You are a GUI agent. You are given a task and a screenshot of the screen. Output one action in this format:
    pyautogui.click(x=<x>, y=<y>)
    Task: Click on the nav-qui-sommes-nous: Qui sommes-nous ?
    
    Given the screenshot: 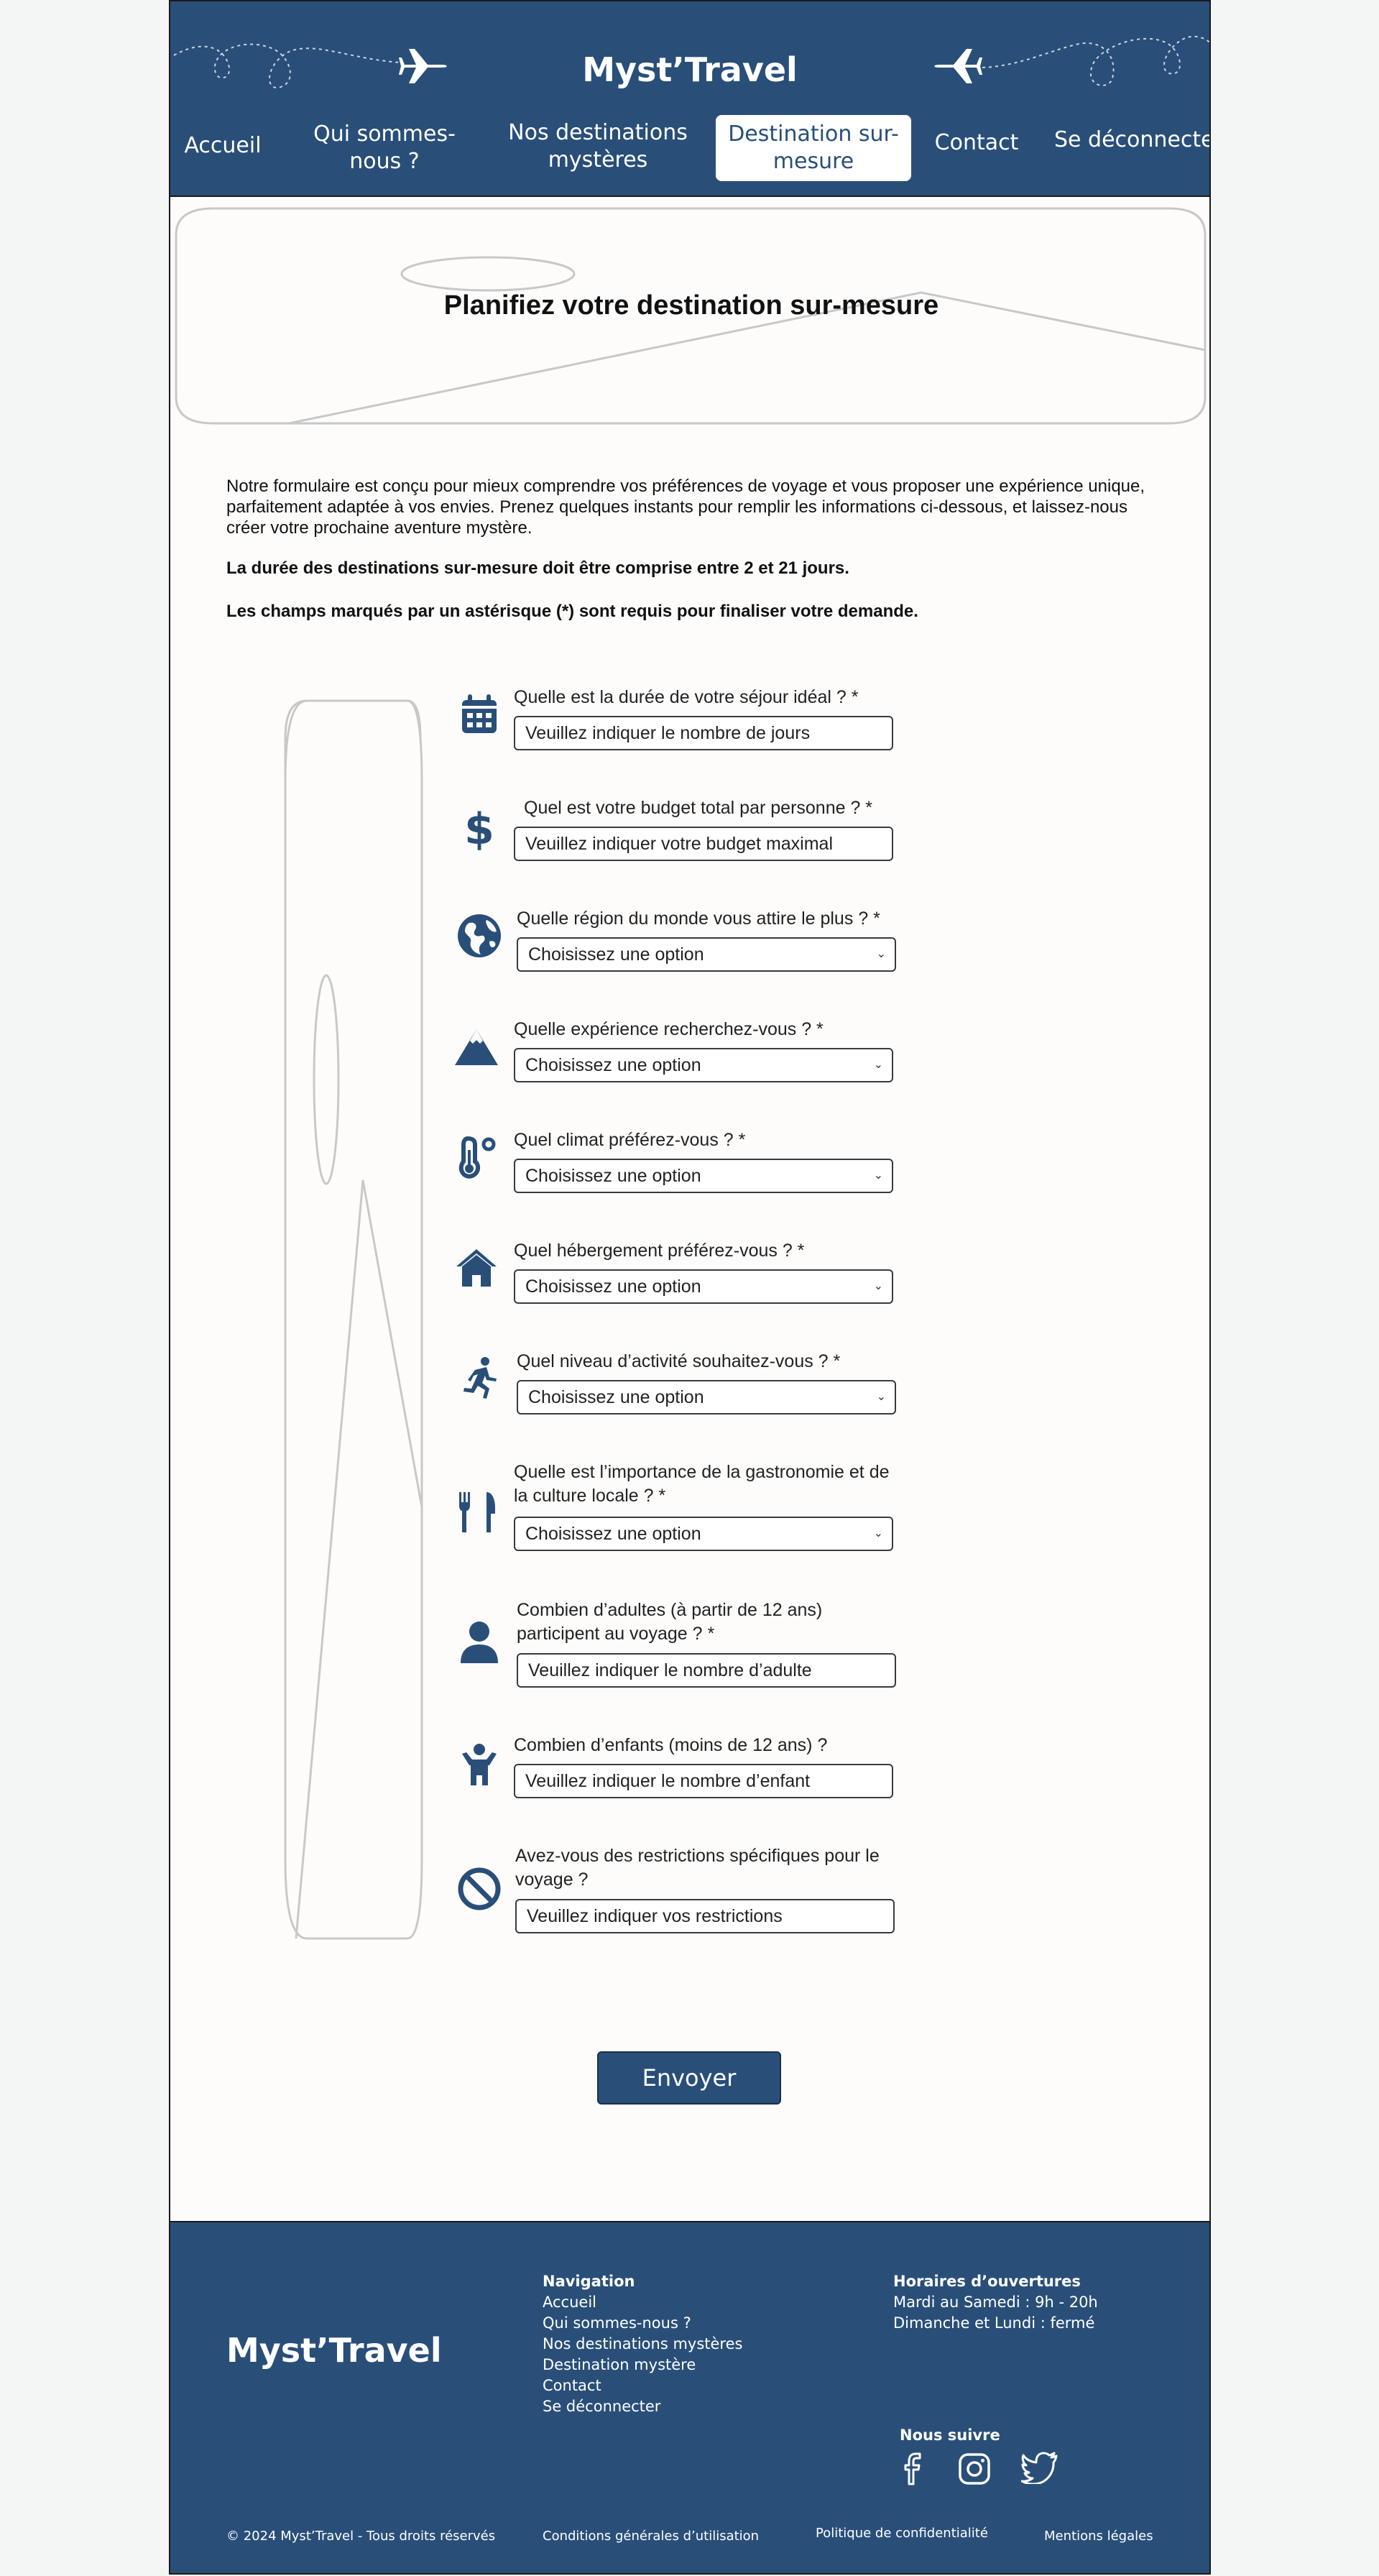 What is the action you would take?
    pyautogui.click(x=384, y=148)
    